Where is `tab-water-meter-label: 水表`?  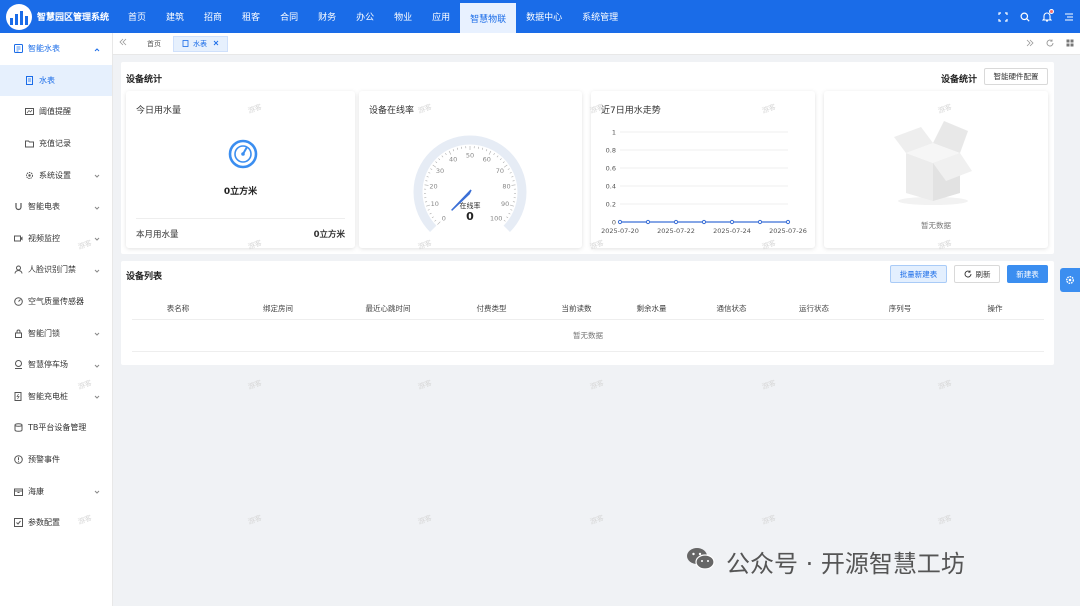 tab-water-meter-label: 水表 is located at coordinates (200, 43).